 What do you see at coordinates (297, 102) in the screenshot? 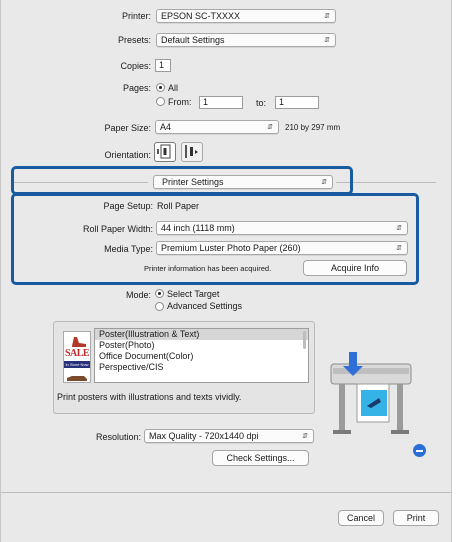
I see `pages-to-field: 1` at bounding box center [297, 102].